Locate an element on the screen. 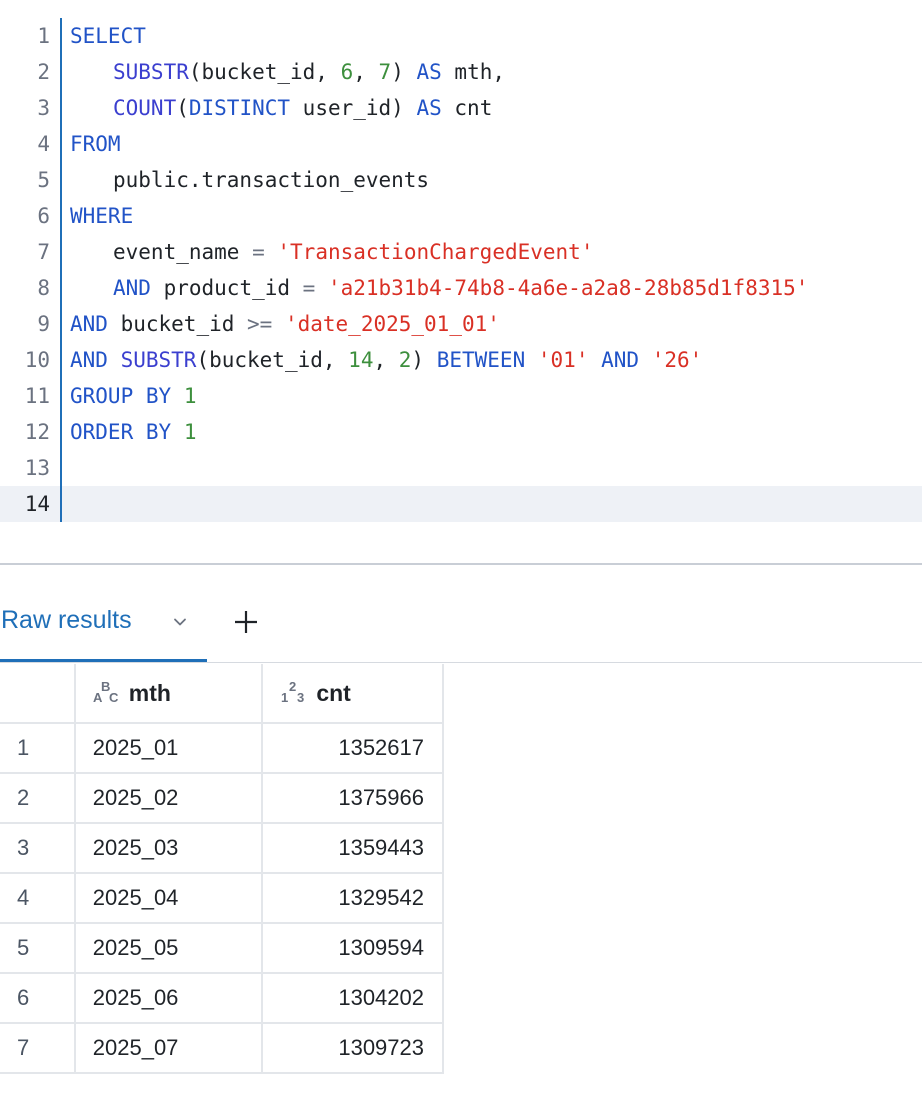  code-line-text: ORDER BY 1 is located at coordinates (133, 432).